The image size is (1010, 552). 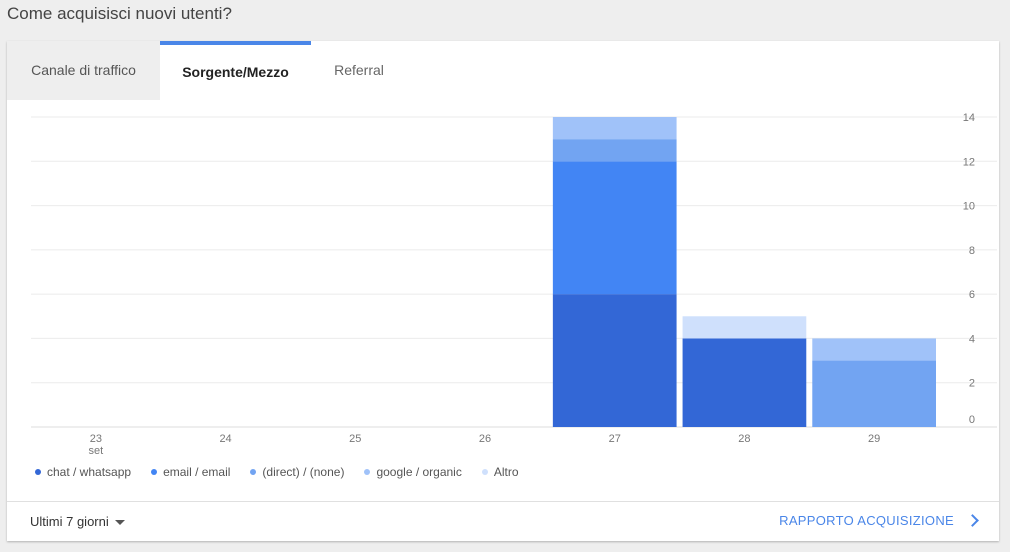 What do you see at coordinates (972, 520) in the screenshot?
I see `chevron-right-icon` at bounding box center [972, 520].